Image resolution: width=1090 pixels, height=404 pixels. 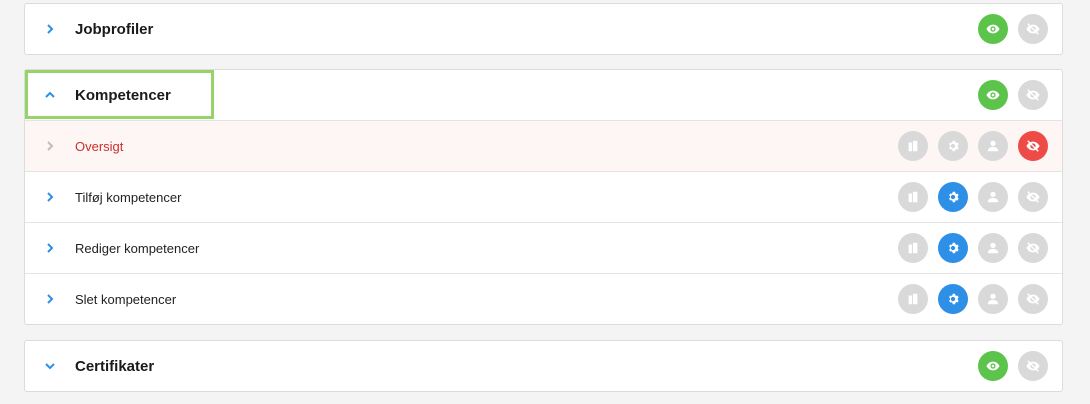 I want to click on list-item-tilfoej-kompetencer: Tilføj kompetencer, so click(x=543, y=196).